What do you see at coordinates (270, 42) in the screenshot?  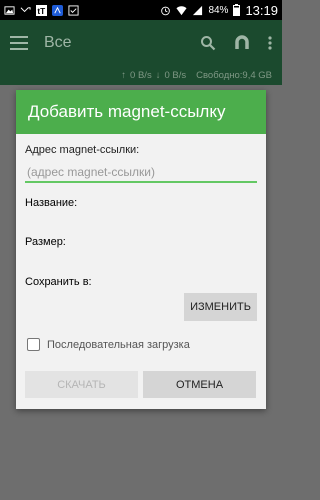 I see `more-vert-icon` at bounding box center [270, 42].